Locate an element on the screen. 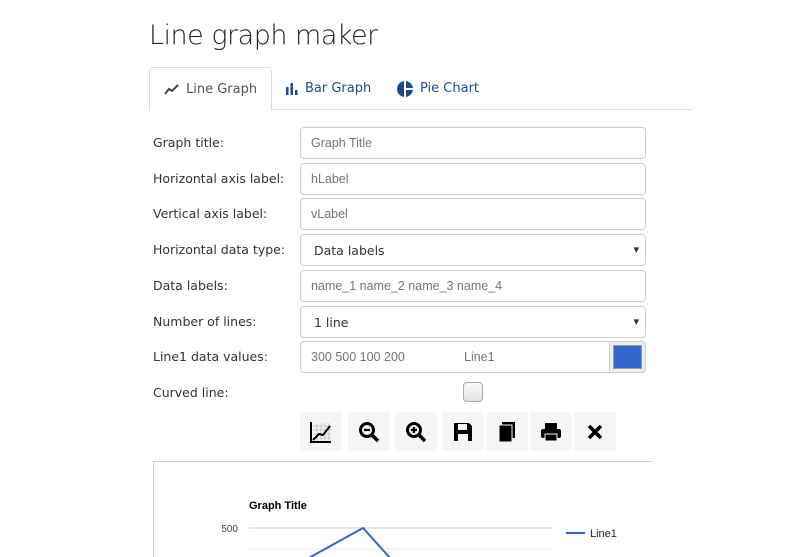 The height and width of the screenshot is (557, 800). legend-label: Line1 is located at coordinates (603, 534).